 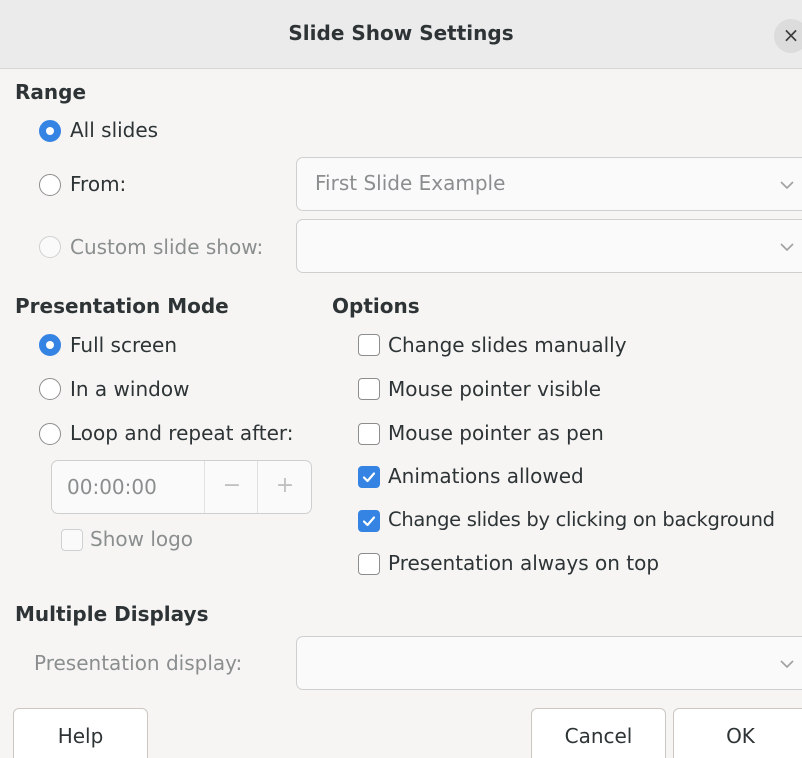 I want to click on presentation-display-select, so click(x=549, y=663).